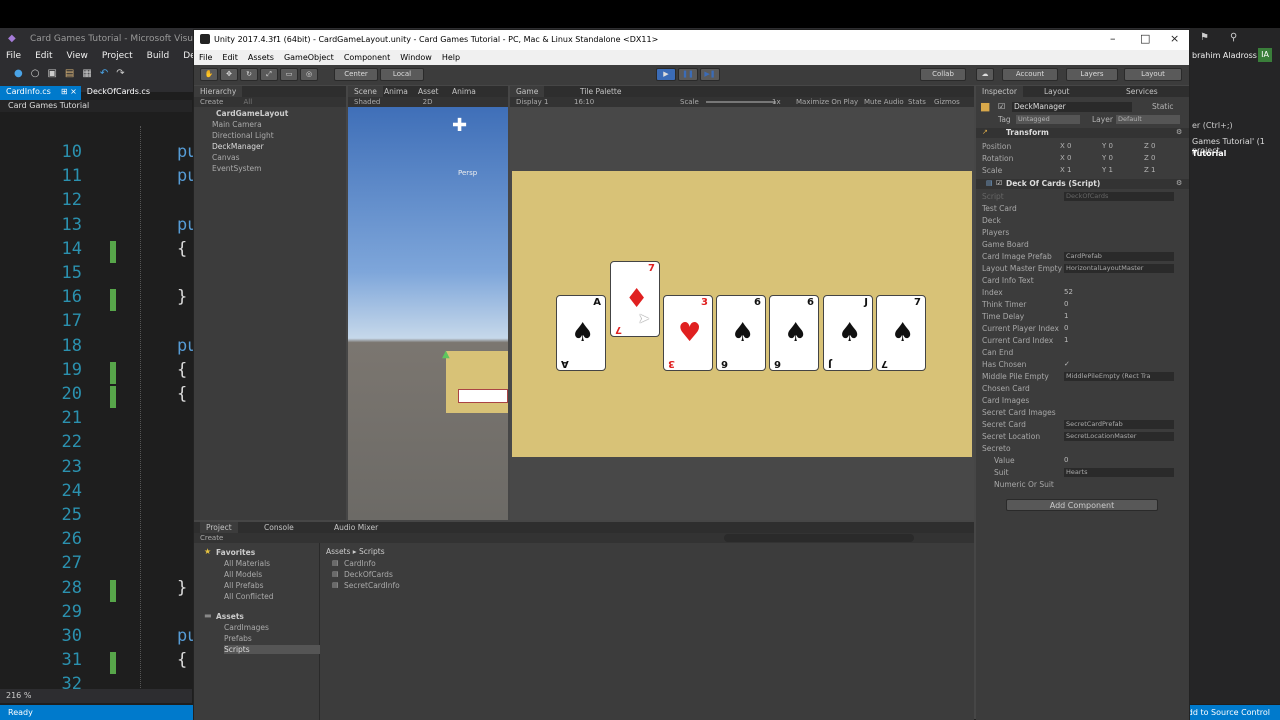 This screenshot has width=1280, height=720. I want to click on tab-project: Project, so click(219, 527).